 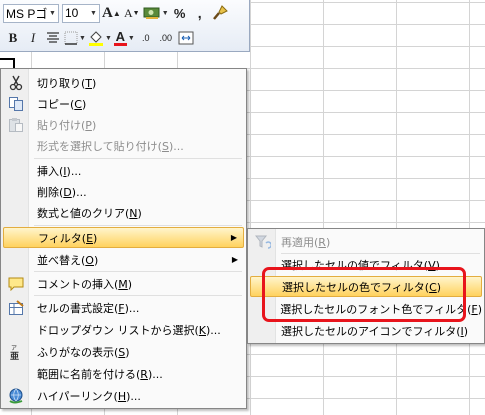 I want to click on decrease-decimal-icon: .00, so click(x=166, y=38).